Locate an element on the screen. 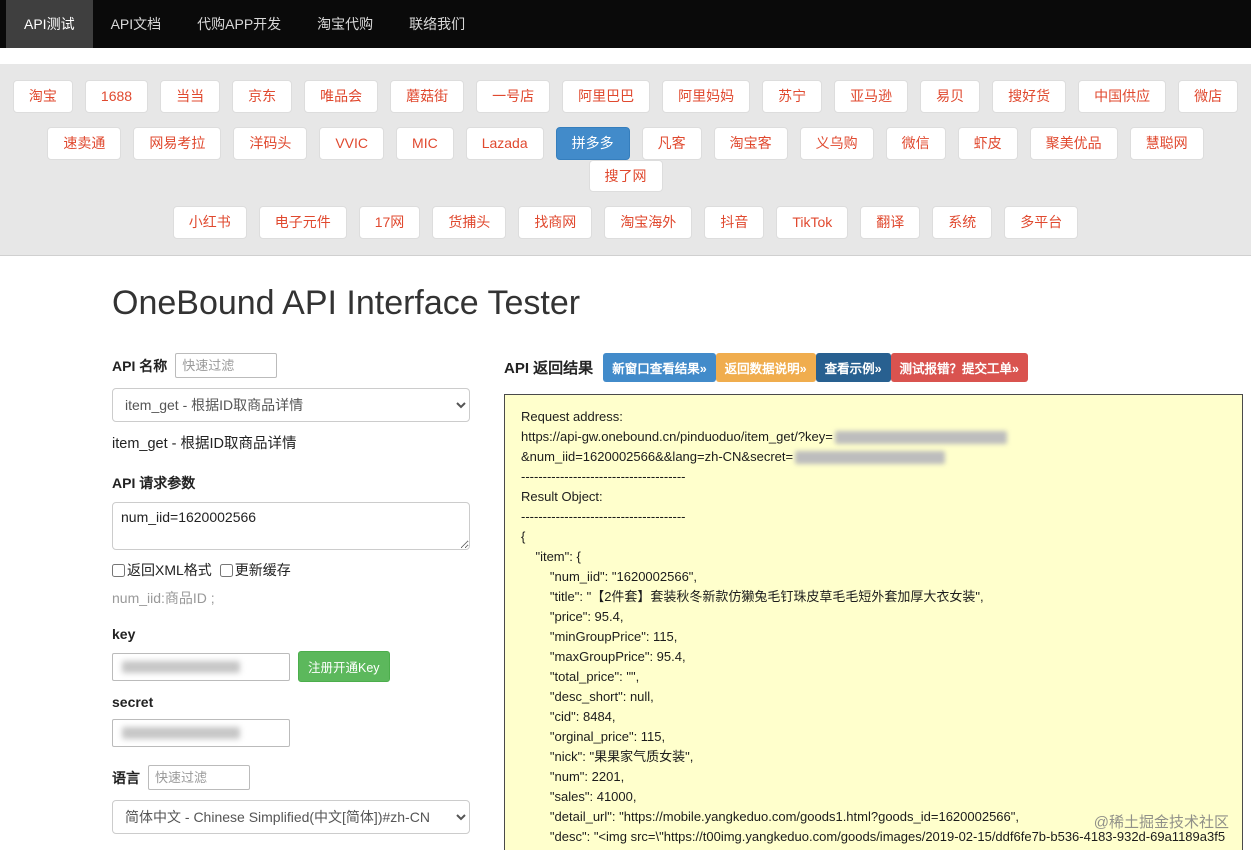 The image size is (1251, 850). nav-tab: 代购APP开发 is located at coordinates (239, 24).